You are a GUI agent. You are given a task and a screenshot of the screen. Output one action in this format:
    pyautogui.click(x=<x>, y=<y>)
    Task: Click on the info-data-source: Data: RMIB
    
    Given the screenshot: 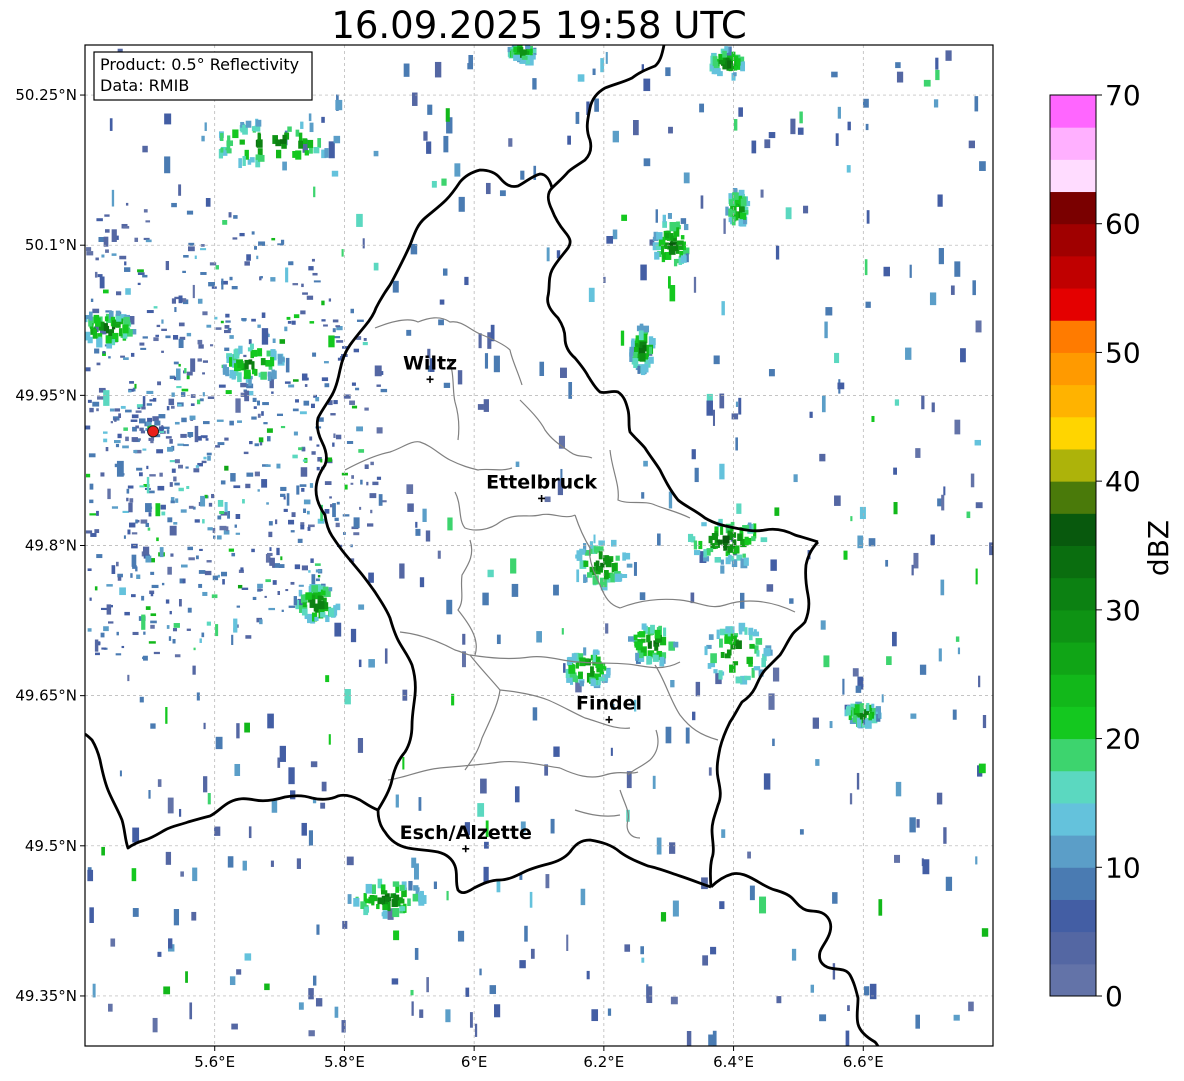 What is the action you would take?
    pyautogui.click(x=144, y=85)
    